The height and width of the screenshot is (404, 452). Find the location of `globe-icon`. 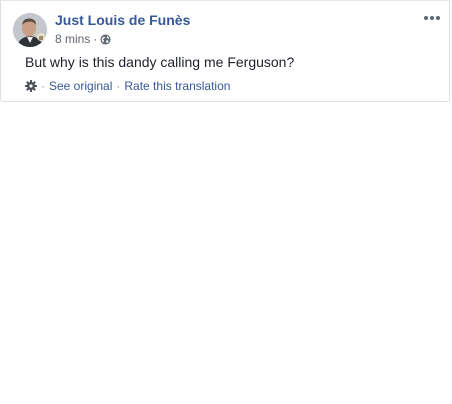

globe-icon is located at coordinates (105, 39).